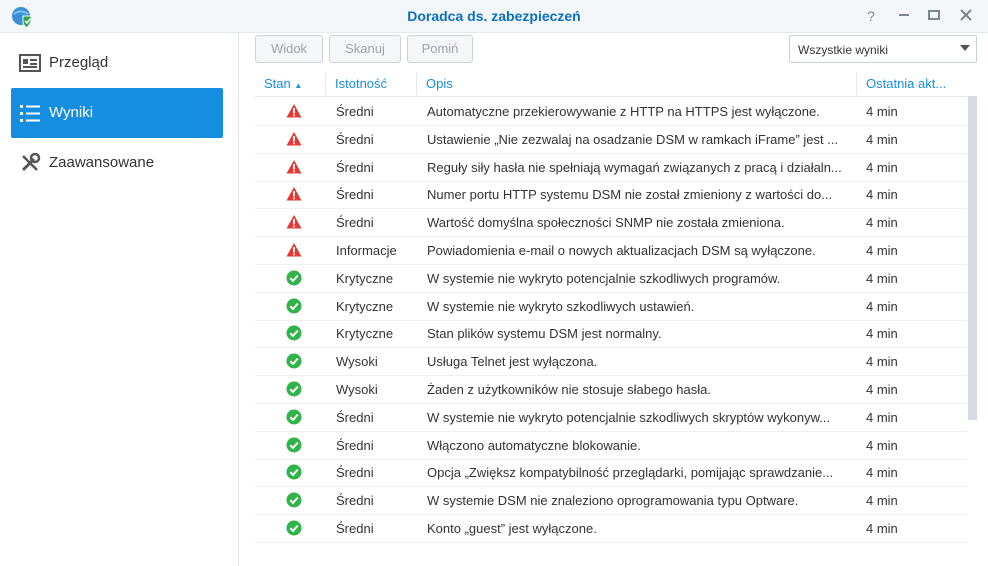 This screenshot has width=988, height=566. I want to click on list-icon, so click(30, 113).